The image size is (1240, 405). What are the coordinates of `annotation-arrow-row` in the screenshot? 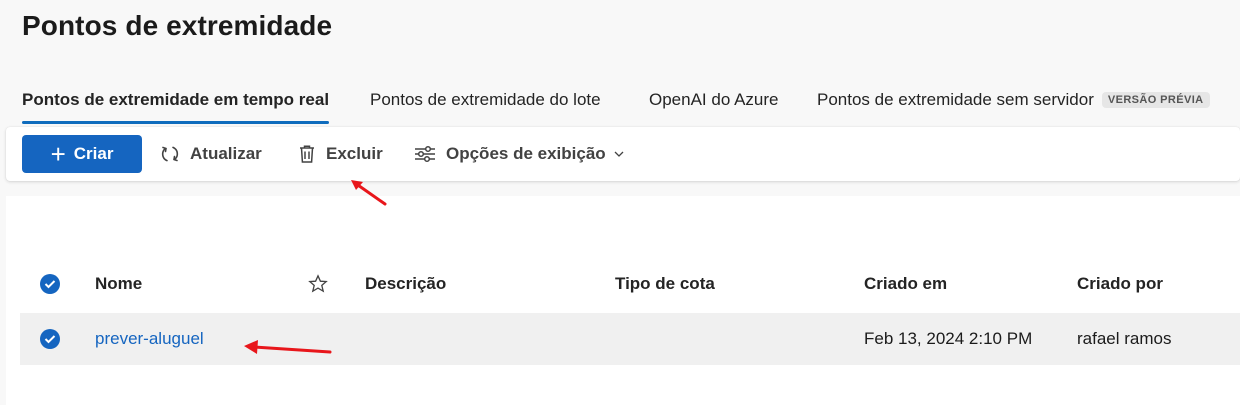 It's located at (288, 347).